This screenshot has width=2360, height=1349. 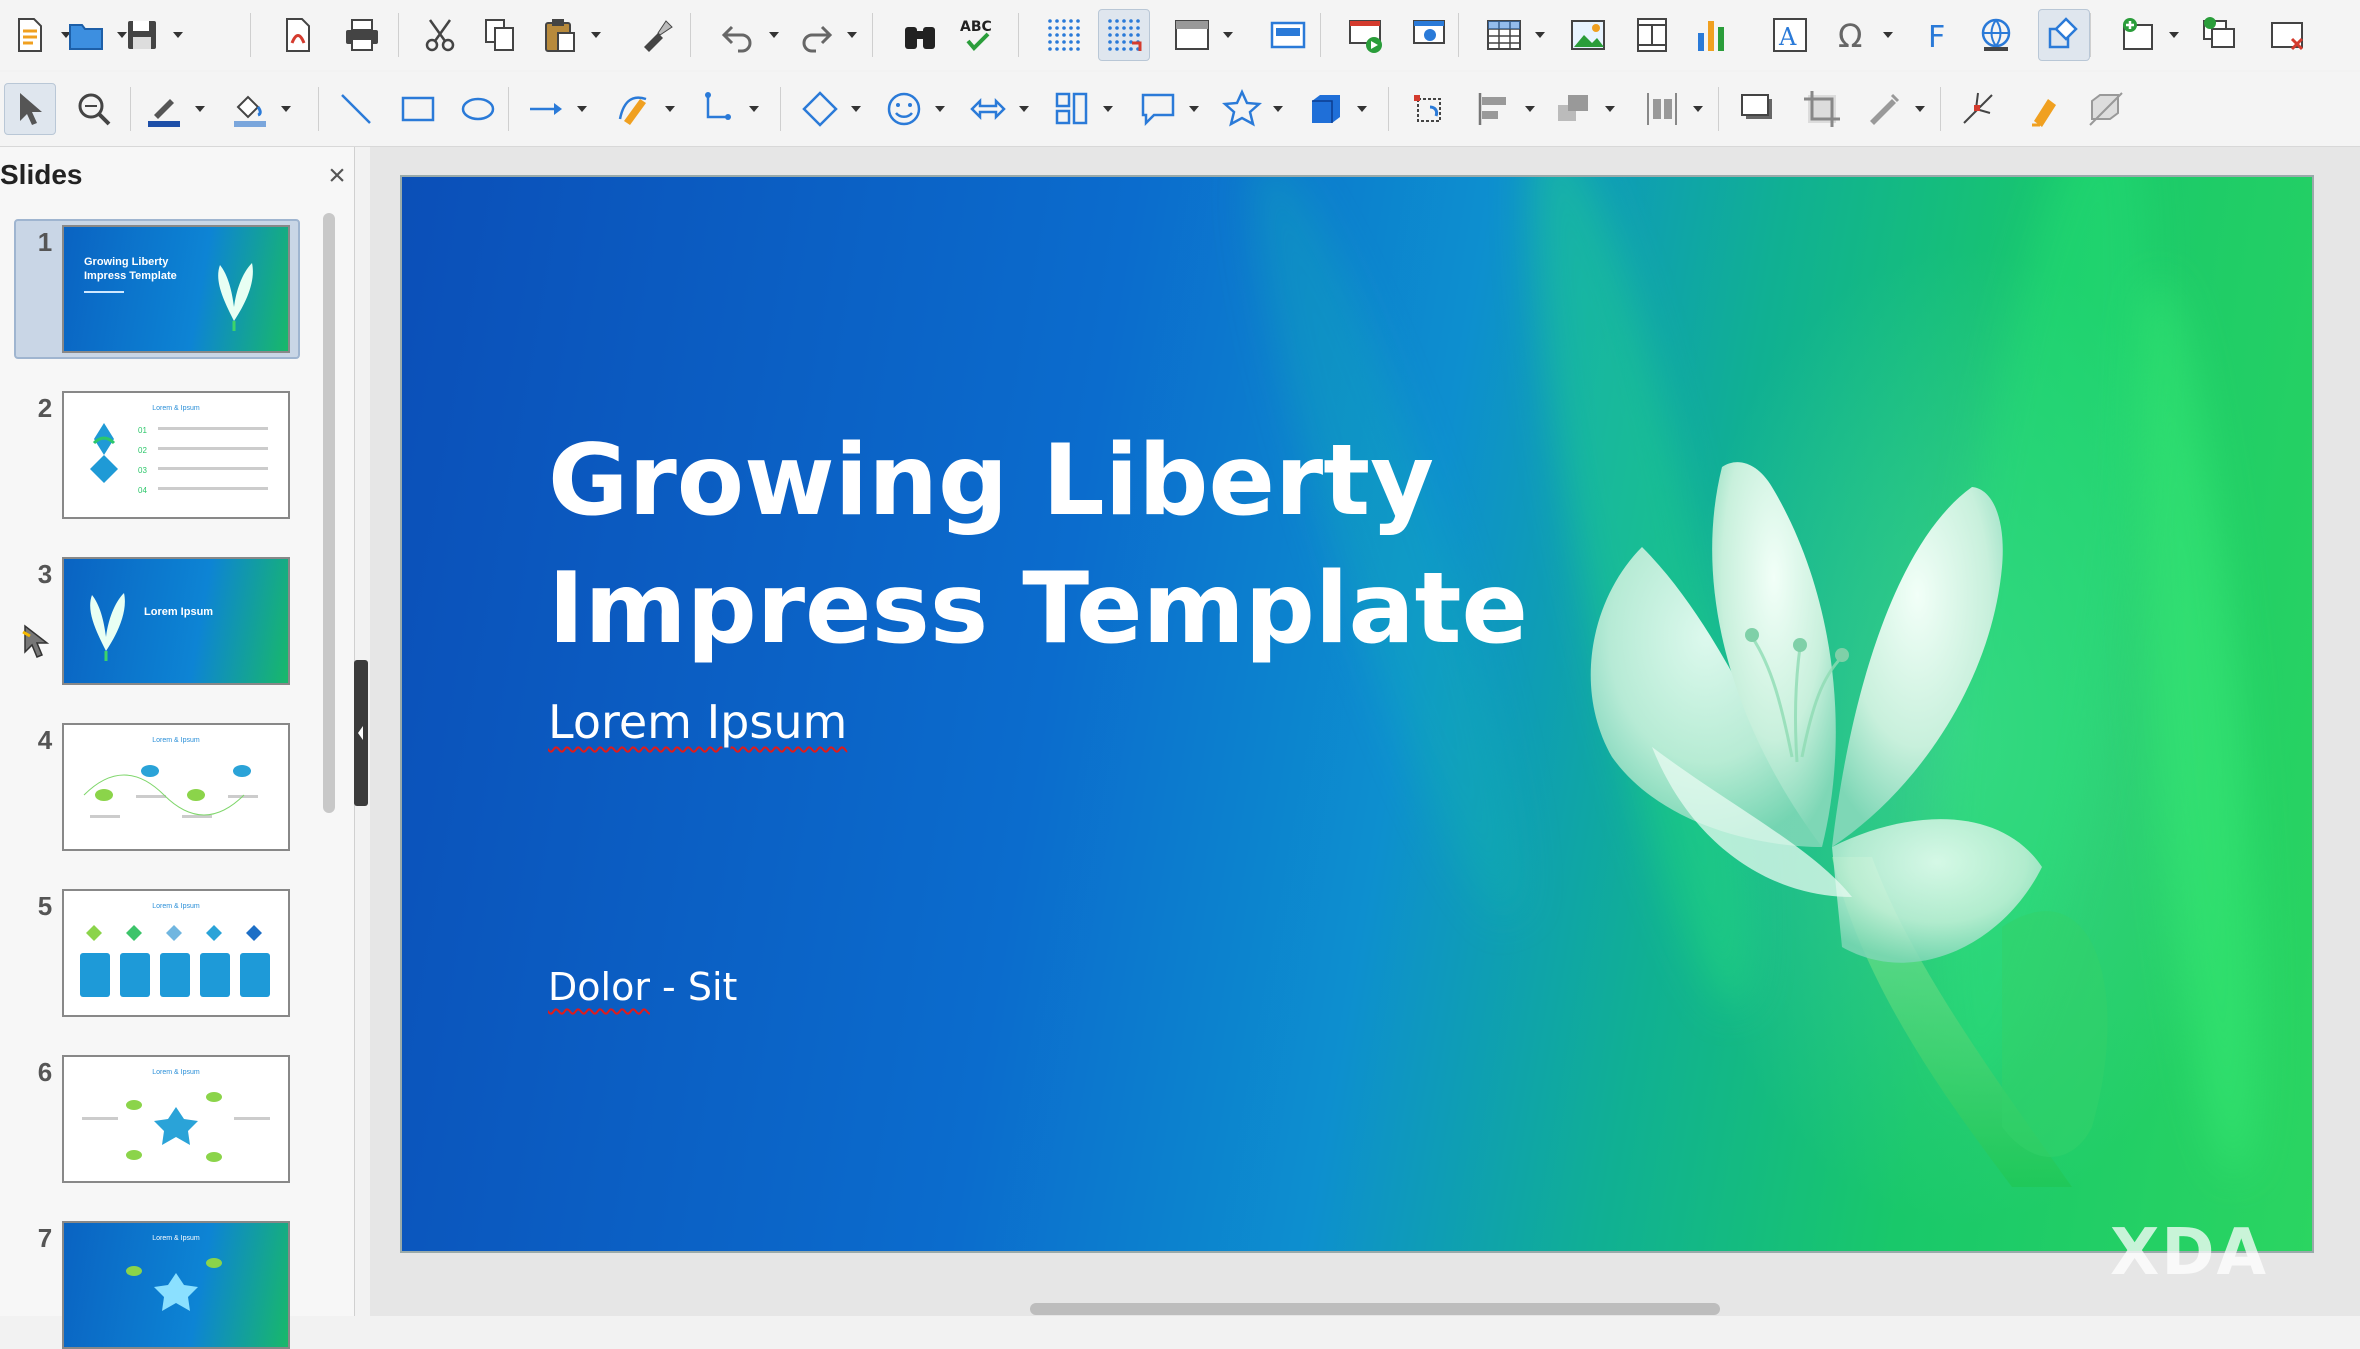 What do you see at coordinates (1588, 35) in the screenshot?
I see `insert-image-button` at bounding box center [1588, 35].